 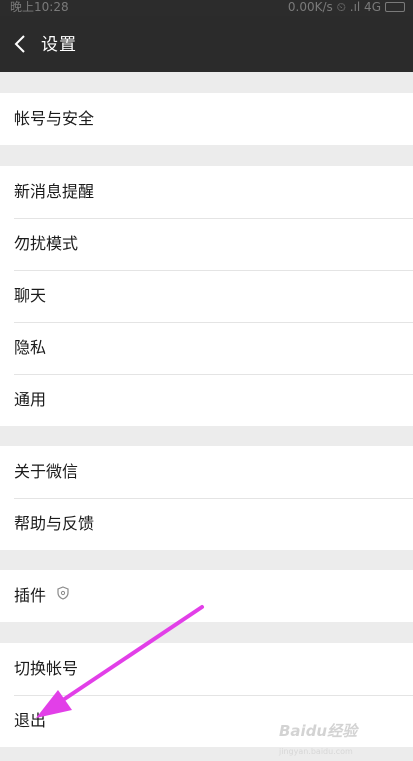 I want to click on shield-icon, so click(x=63, y=595).